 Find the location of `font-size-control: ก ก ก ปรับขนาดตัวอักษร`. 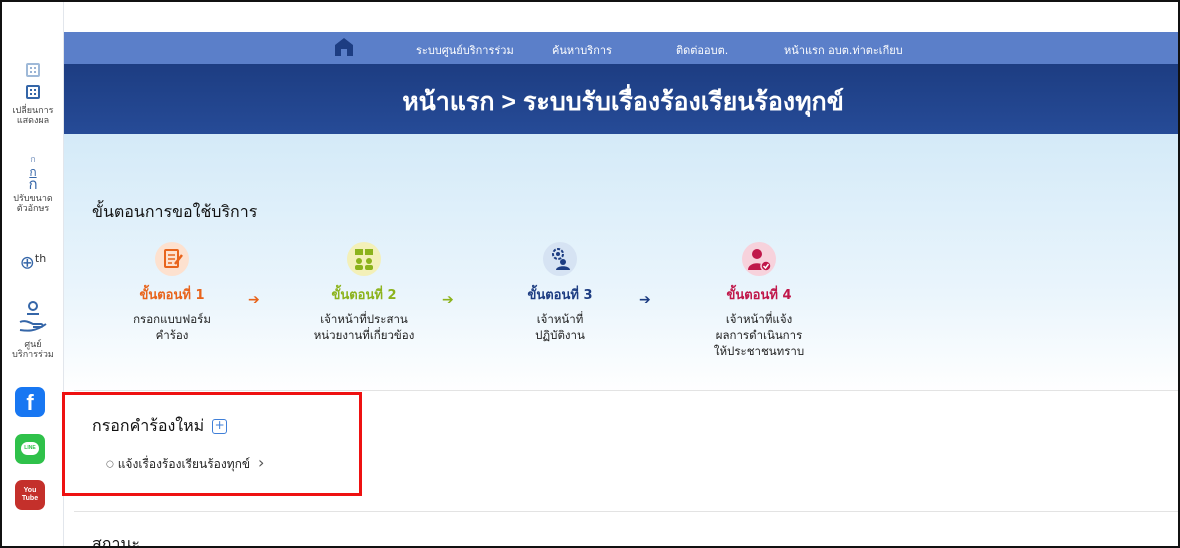

font-size-control: ก ก ก ปรับขนาดตัวอักษร is located at coordinates (33, 184).